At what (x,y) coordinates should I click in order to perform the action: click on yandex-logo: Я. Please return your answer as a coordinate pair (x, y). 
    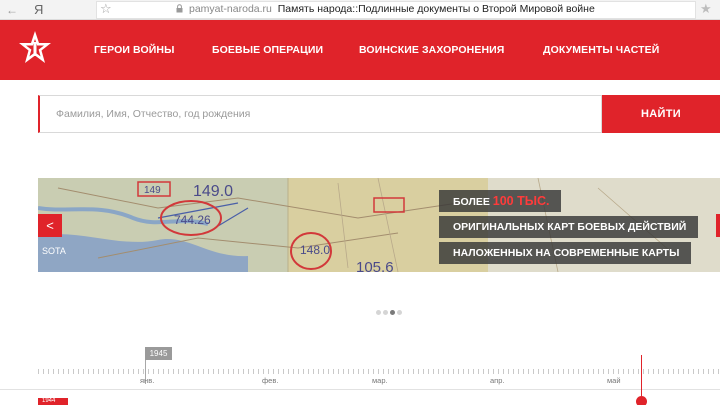
    Looking at the image, I should click on (38, 10).